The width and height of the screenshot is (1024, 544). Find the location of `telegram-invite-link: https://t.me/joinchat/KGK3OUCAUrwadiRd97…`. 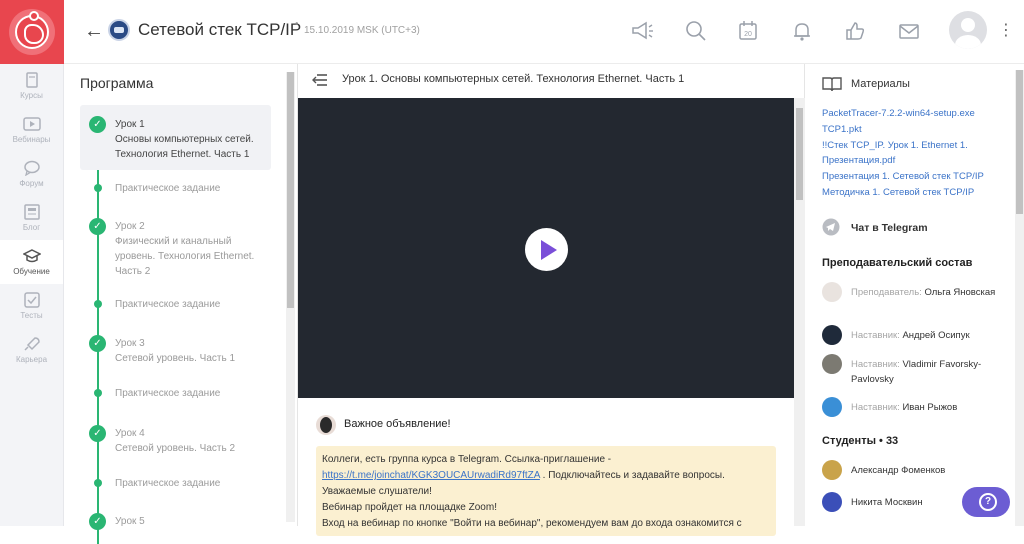

telegram-invite-link: https://t.me/joinchat/KGK3OUCAUrwadiRd97… is located at coordinates (431, 475).